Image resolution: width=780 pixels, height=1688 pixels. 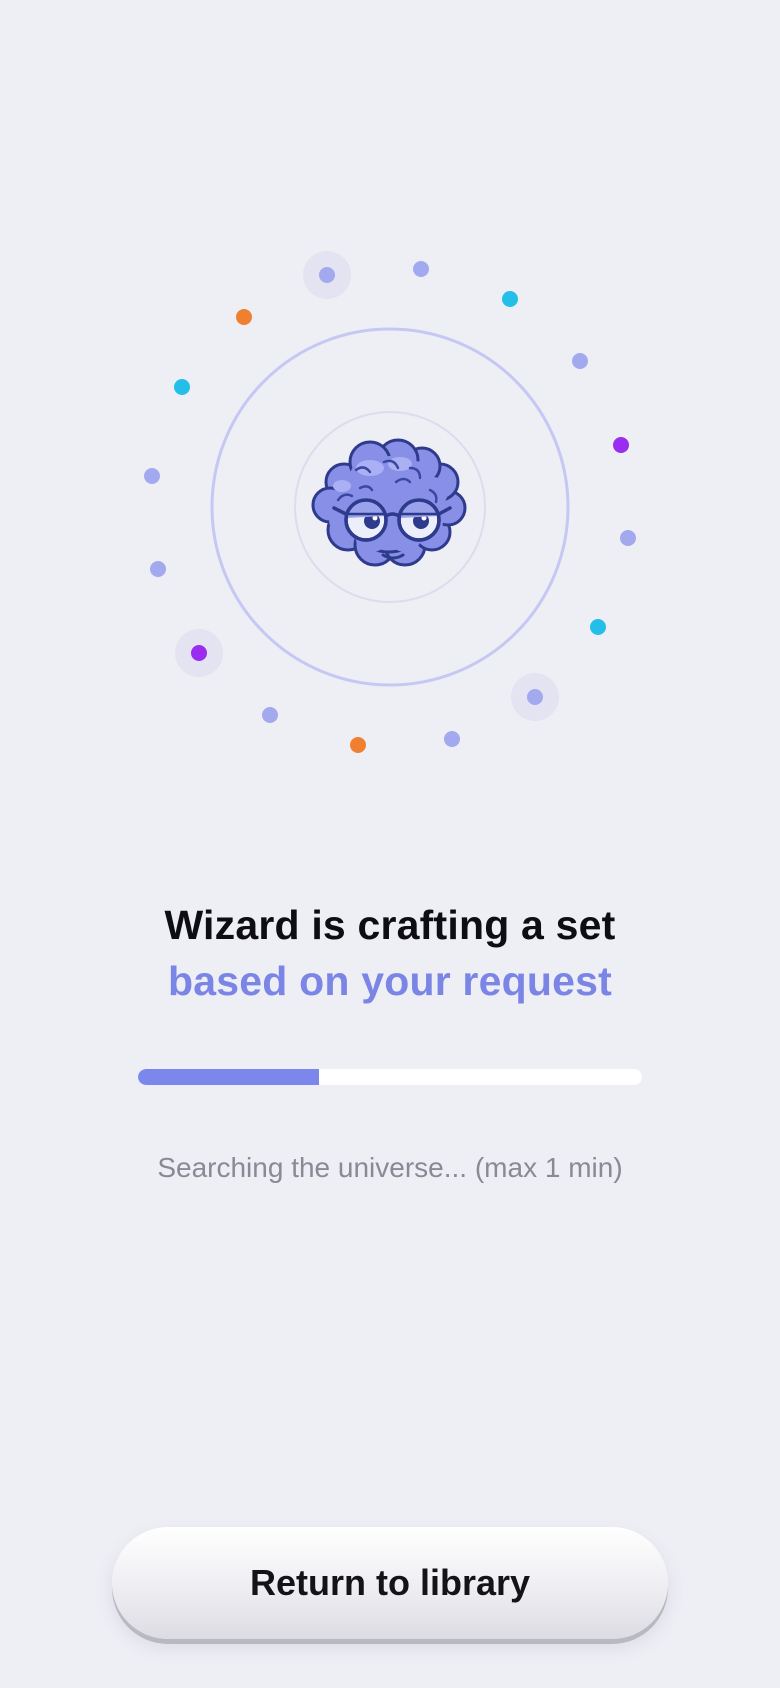 What do you see at coordinates (390, 925) in the screenshot?
I see `headline-title: Wizard is crafting a set` at bounding box center [390, 925].